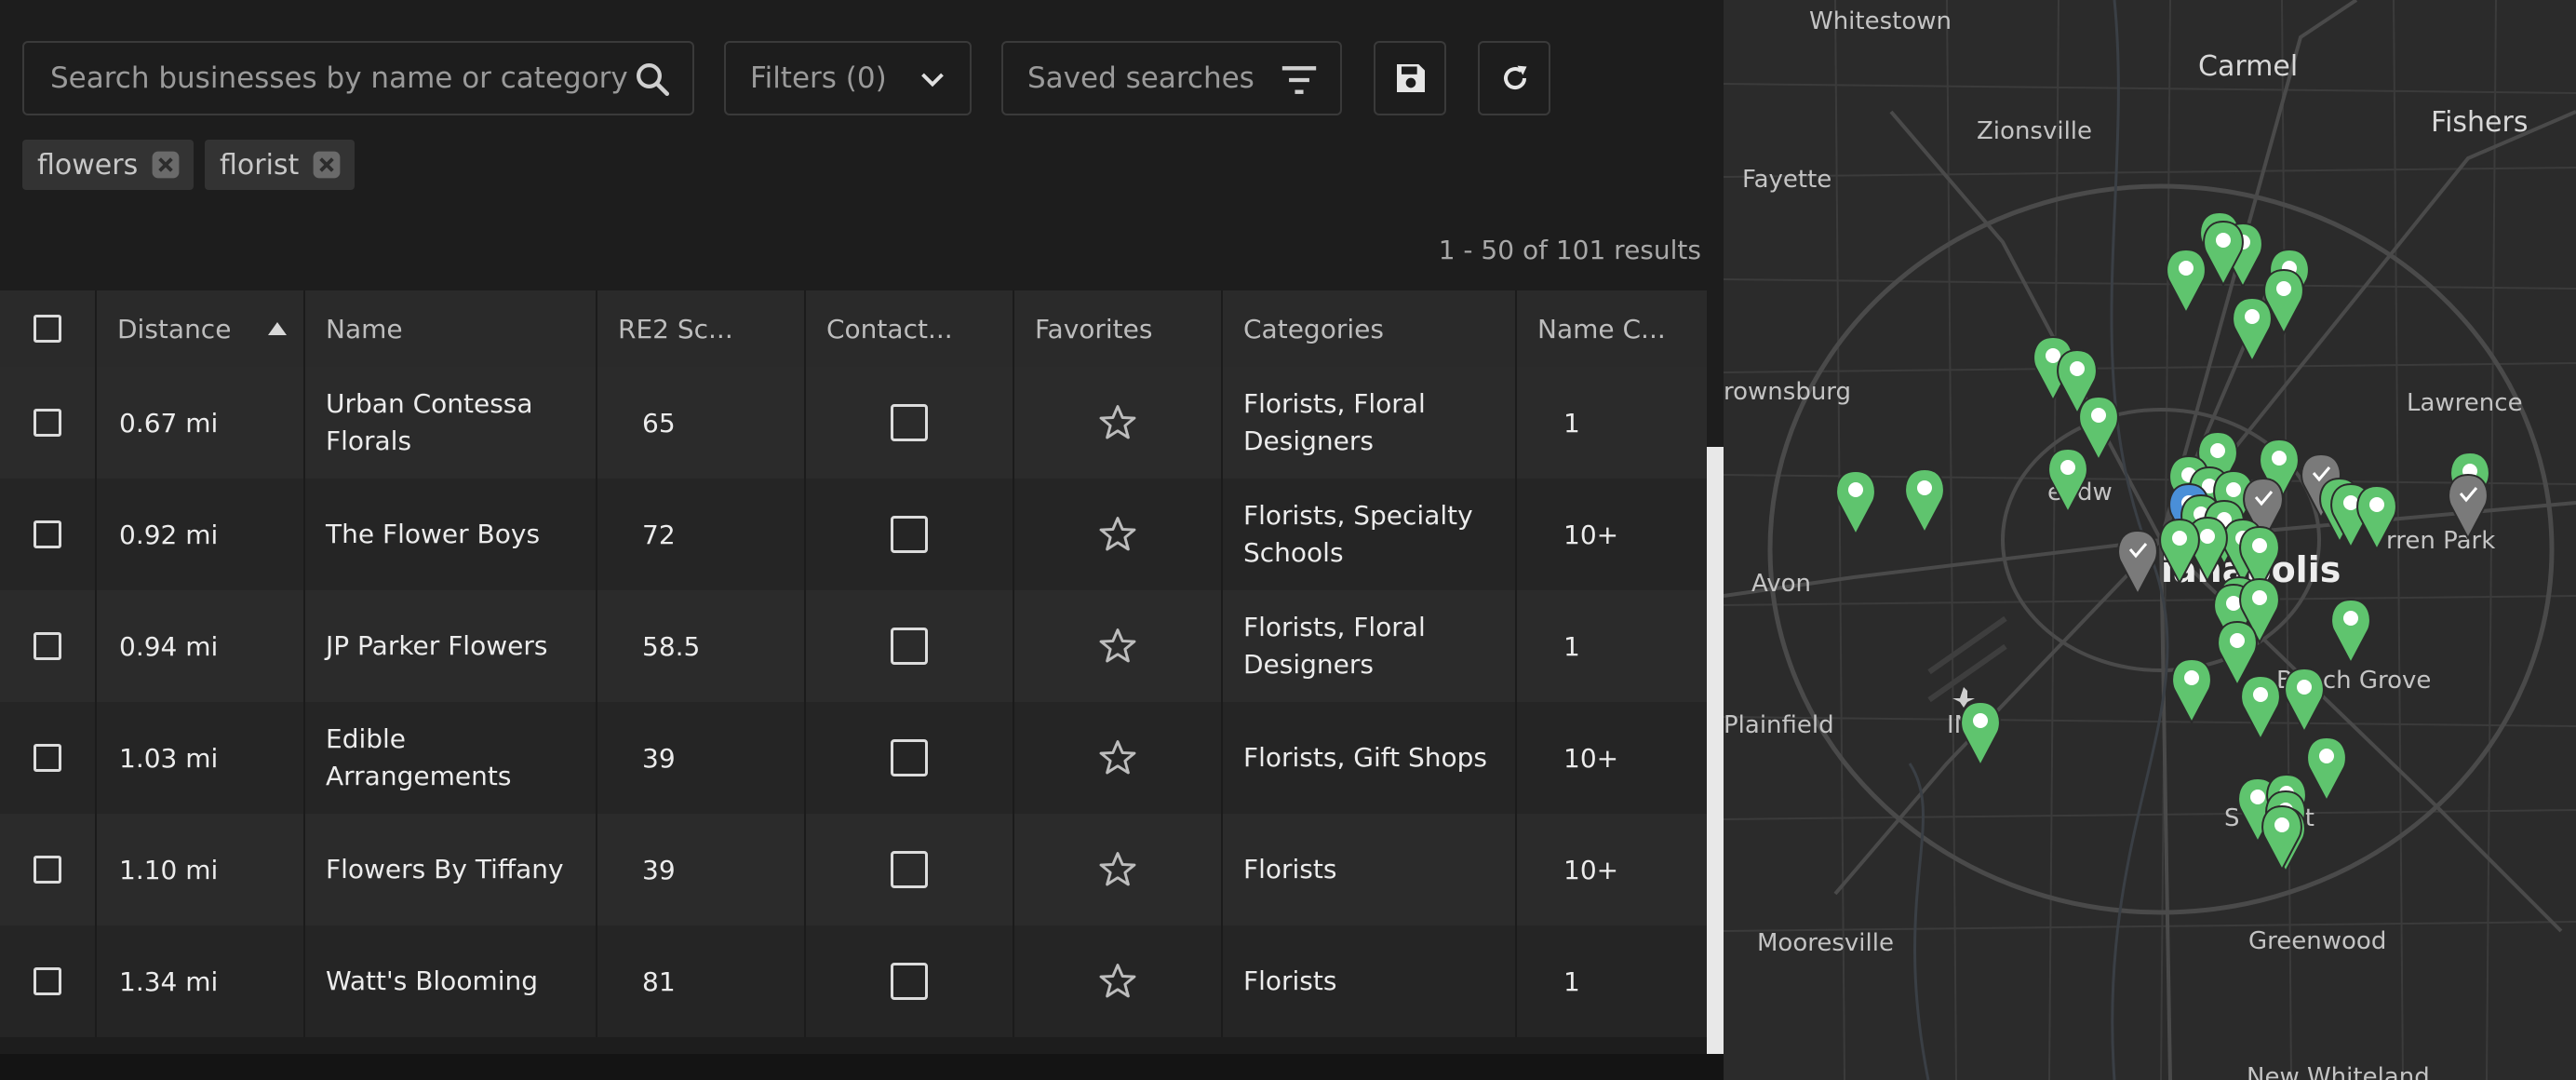  Describe the element at coordinates (659, 423) in the screenshot. I see `re2-score-value: 65` at that location.